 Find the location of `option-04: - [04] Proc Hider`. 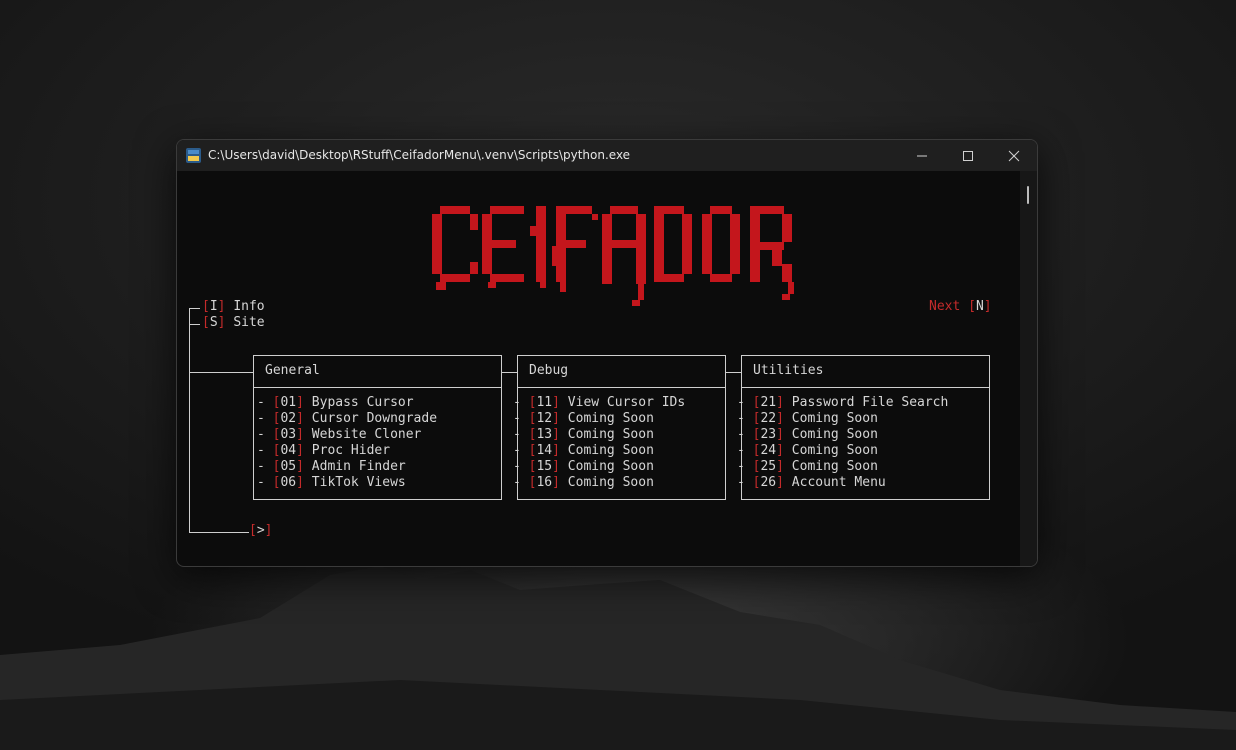

option-04: - [04] Proc Hider is located at coordinates (323, 451).